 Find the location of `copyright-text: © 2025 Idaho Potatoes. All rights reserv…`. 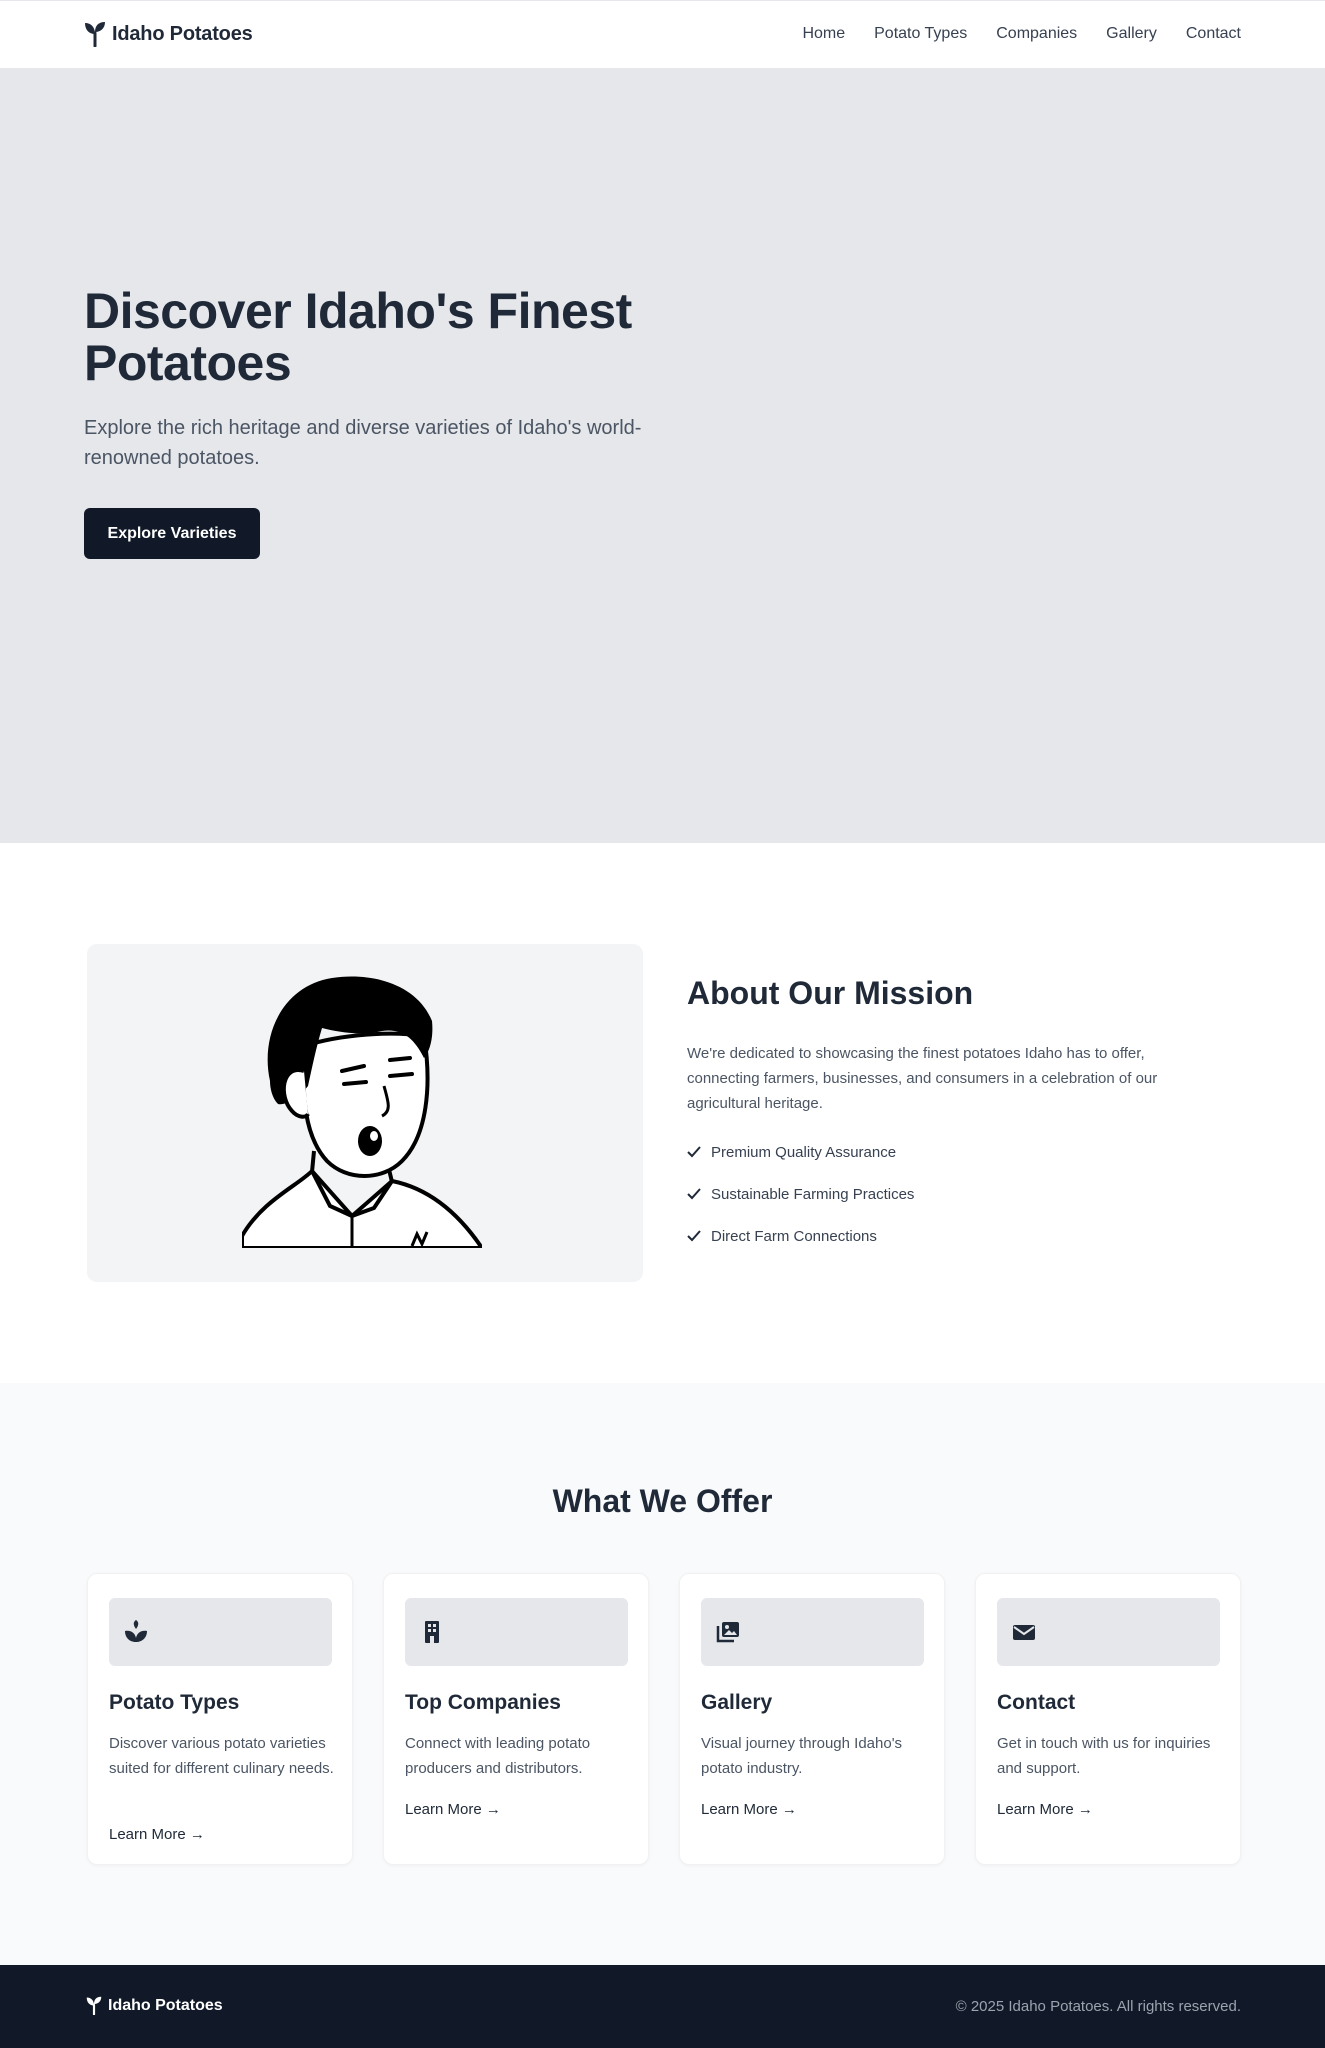

copyright-text: © 2025 Idaho Potatoes. All rights reserv… is located at coordinates (1098, 2006).